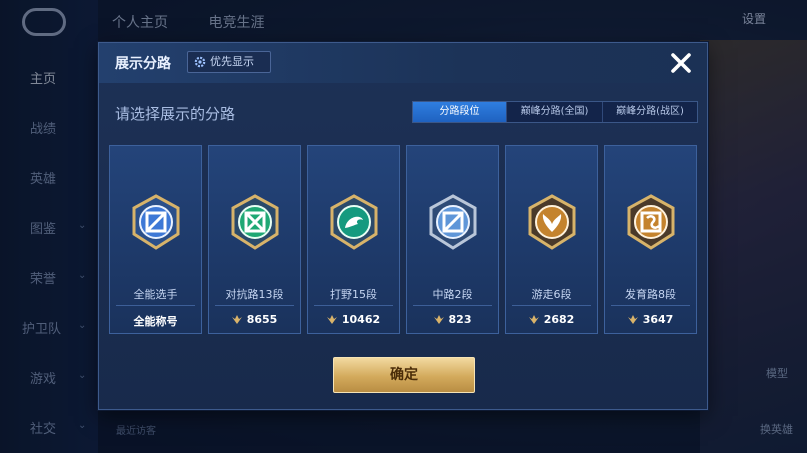 This screenshot has height=453, width=807. What do you see at coordinates (200, 62) in the screenshot?
I see `gear-icon` at bounding box center [200, 62].